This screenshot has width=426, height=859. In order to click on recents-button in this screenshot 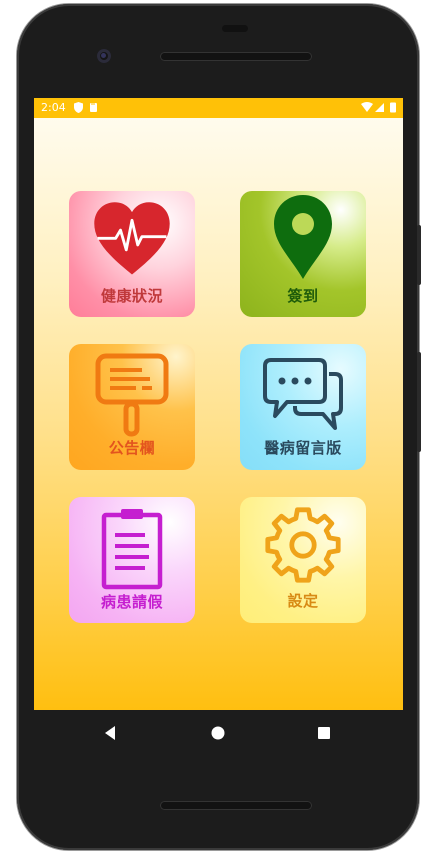, I will do `click(324, 733)`.